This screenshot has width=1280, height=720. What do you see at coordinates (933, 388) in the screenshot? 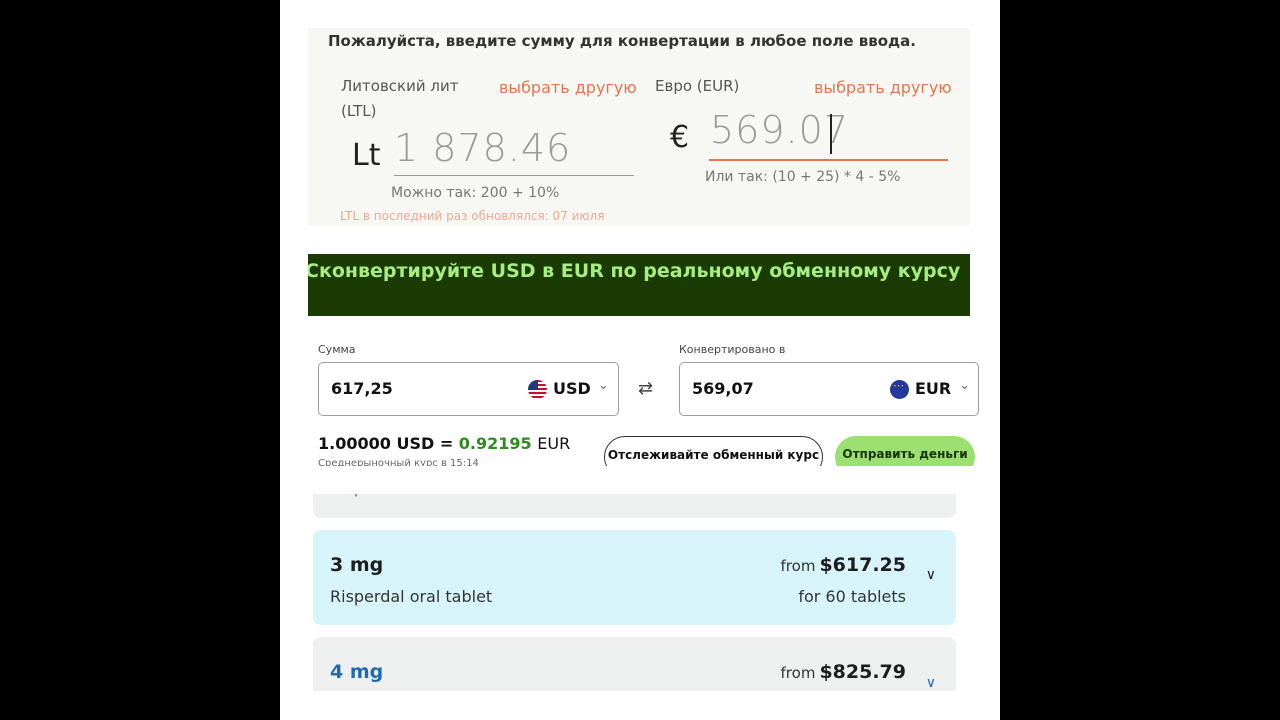
I see `to-currency-code: EUR` at bounding box center [933, 388].